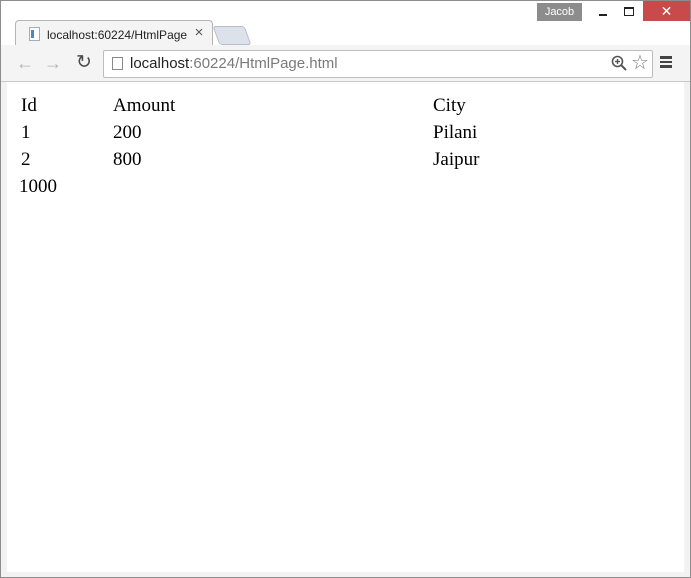 This screenshot has height=578, width=691. What do you see at coordinates (117, 35) in the screenshot?
I see `tab-title: localhost:60224/HtmlPage.html` at bounding box center [117, 35].